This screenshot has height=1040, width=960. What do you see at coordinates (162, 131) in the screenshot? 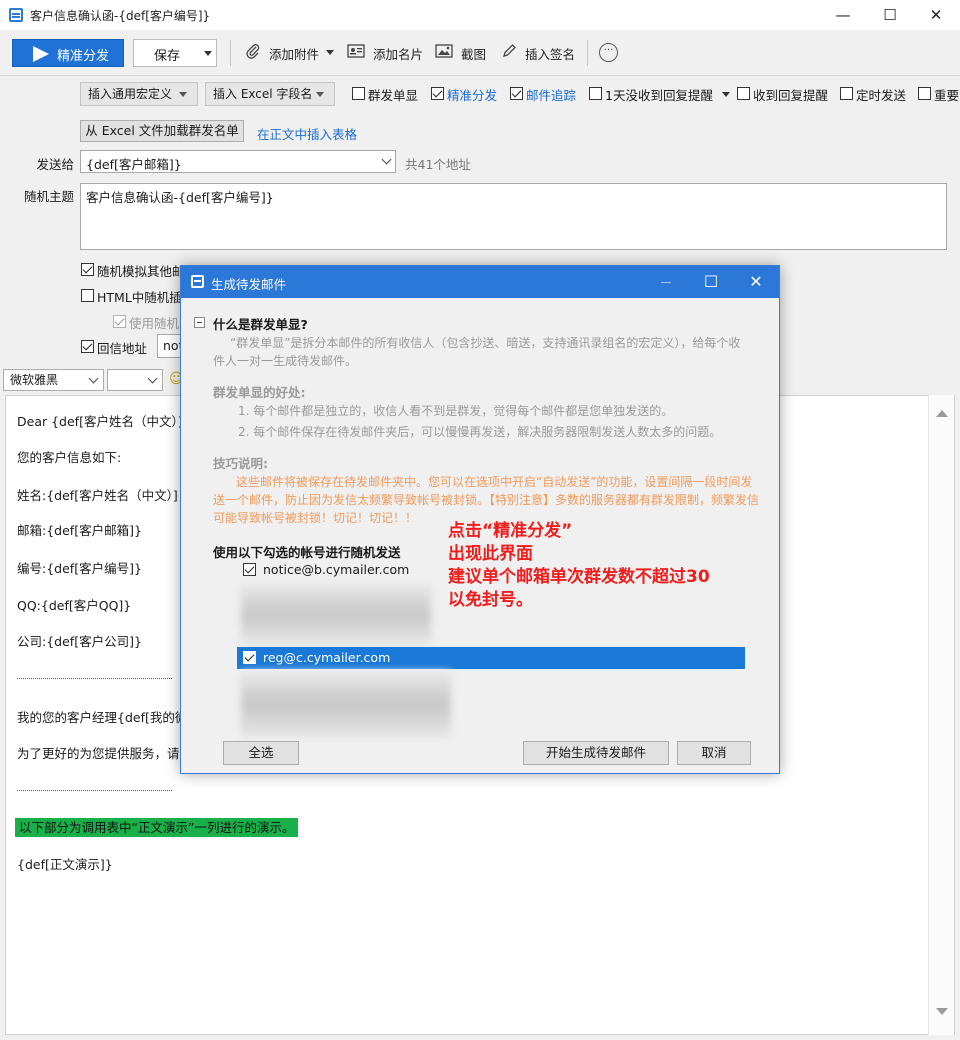
I see `load-excel-button: 从 Excel 文件加载群发名单` at bounding box center [162, 131].